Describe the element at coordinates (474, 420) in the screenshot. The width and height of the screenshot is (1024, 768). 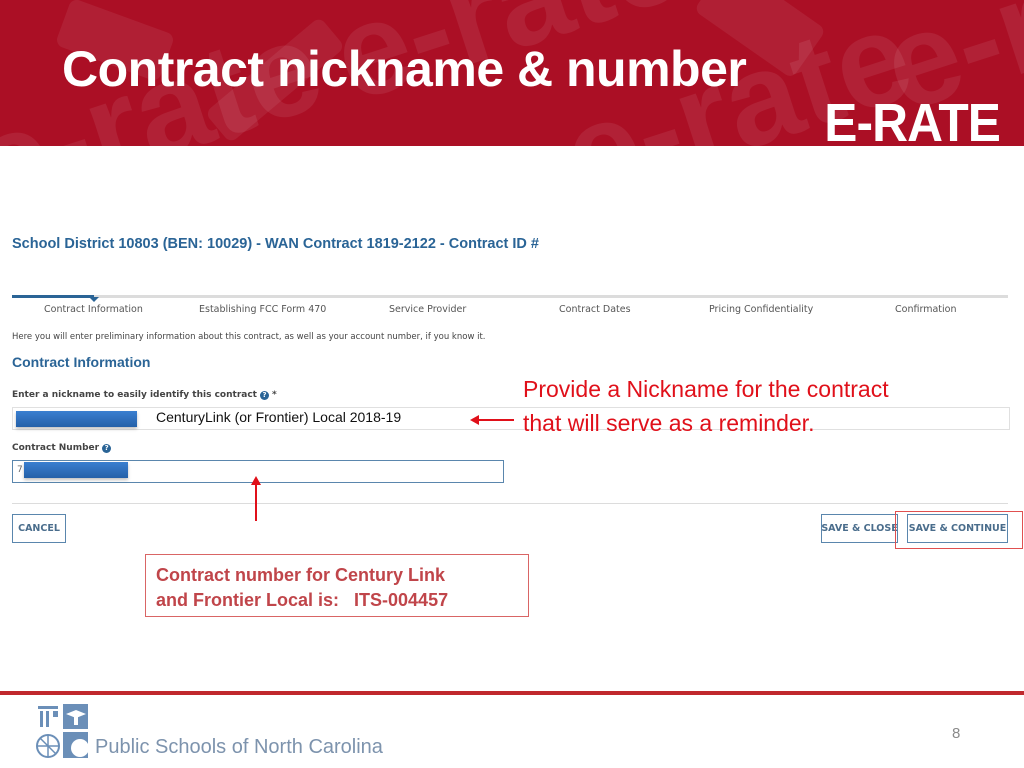
I see `arrowhead-left-icon` at that location.